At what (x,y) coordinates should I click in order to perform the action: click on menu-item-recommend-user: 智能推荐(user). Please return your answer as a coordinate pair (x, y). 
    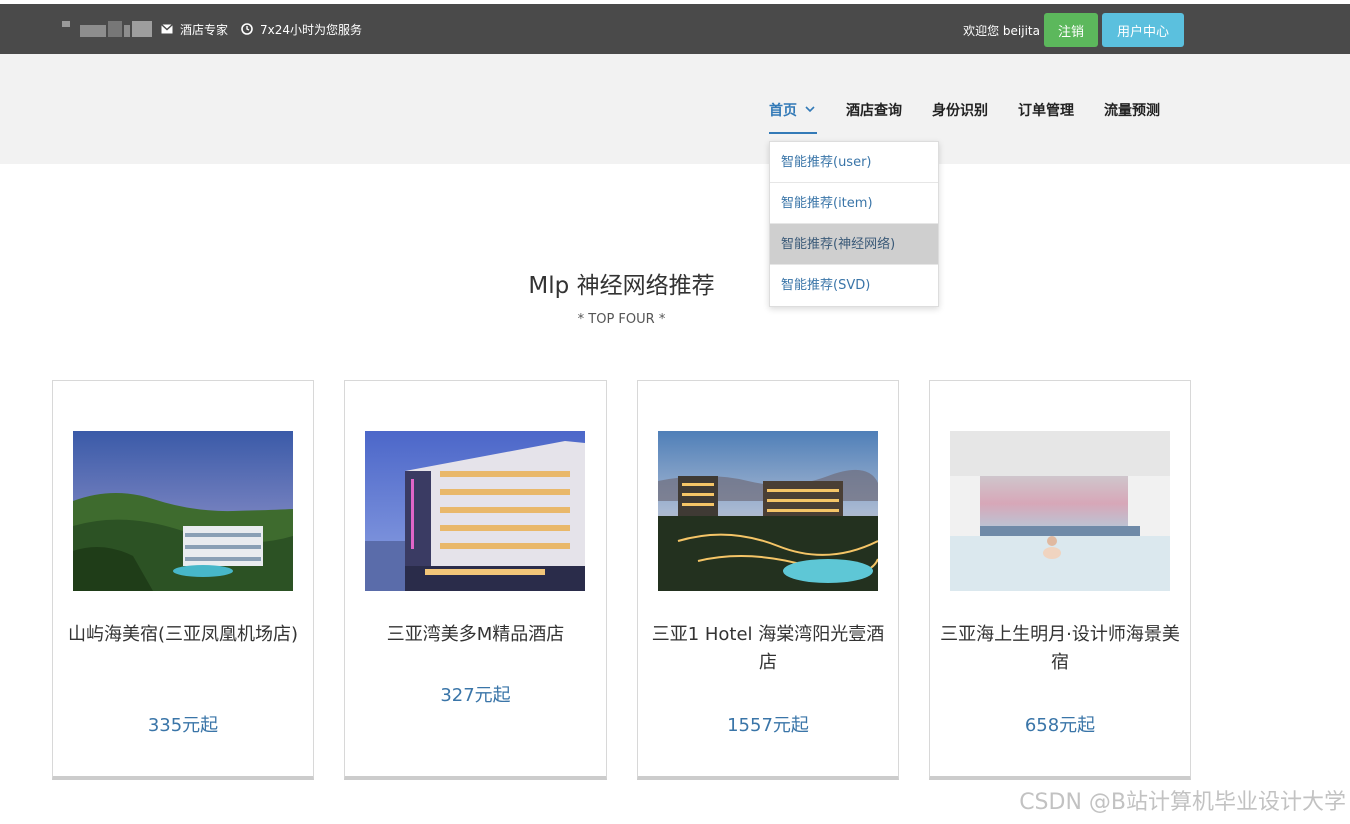
    Looking at the image, I should click on (854, 162).